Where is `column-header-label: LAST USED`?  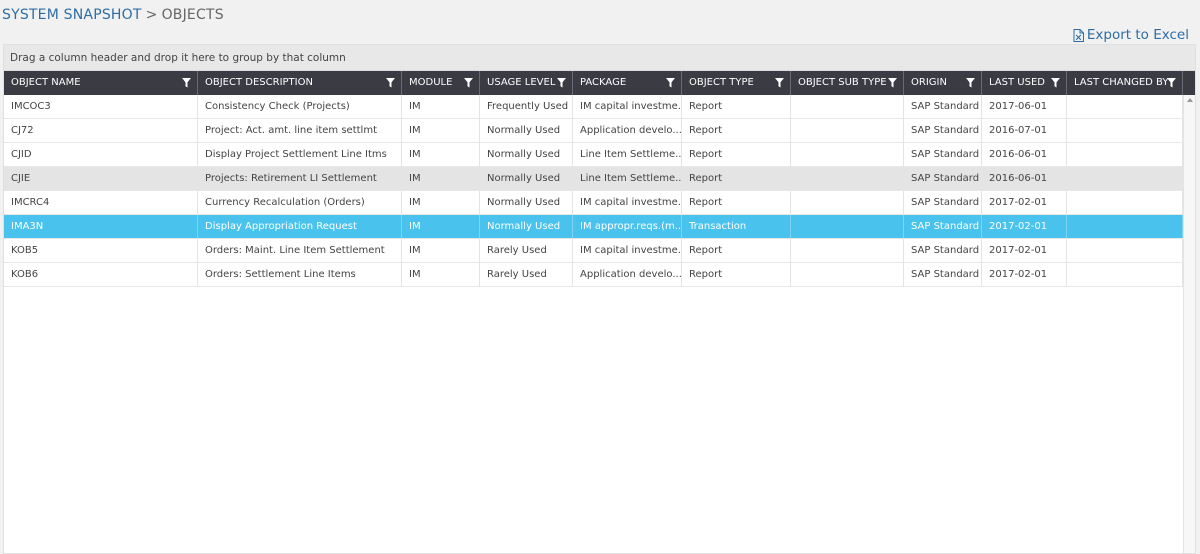 column-header-label: LAST USED is located at coordinates (1017, 82).